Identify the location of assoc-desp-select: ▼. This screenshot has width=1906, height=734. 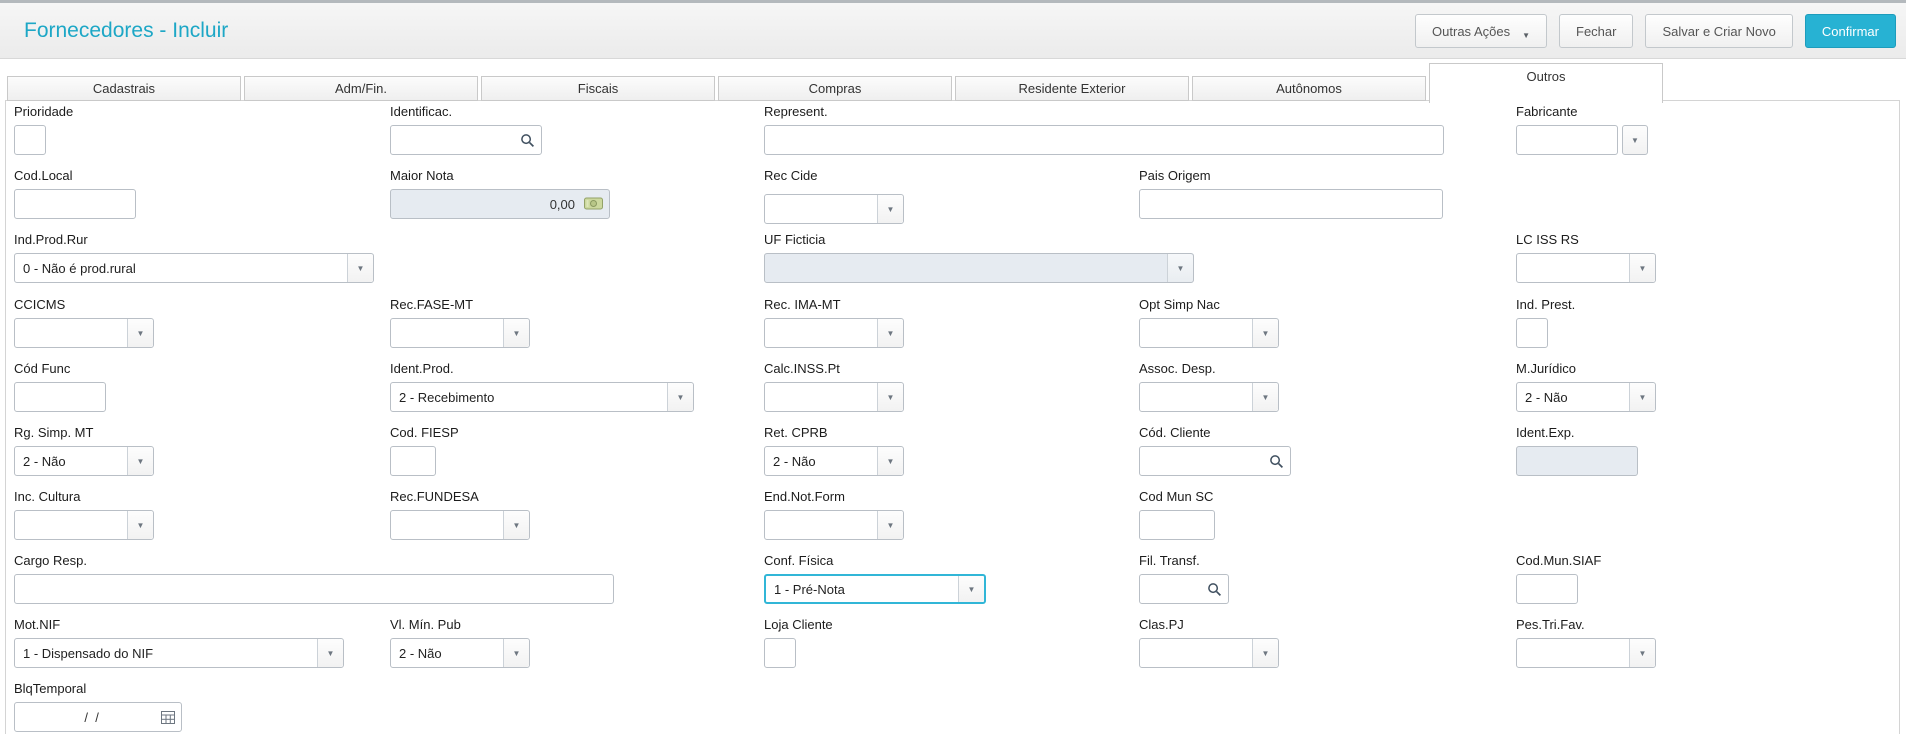
(1209, 397).